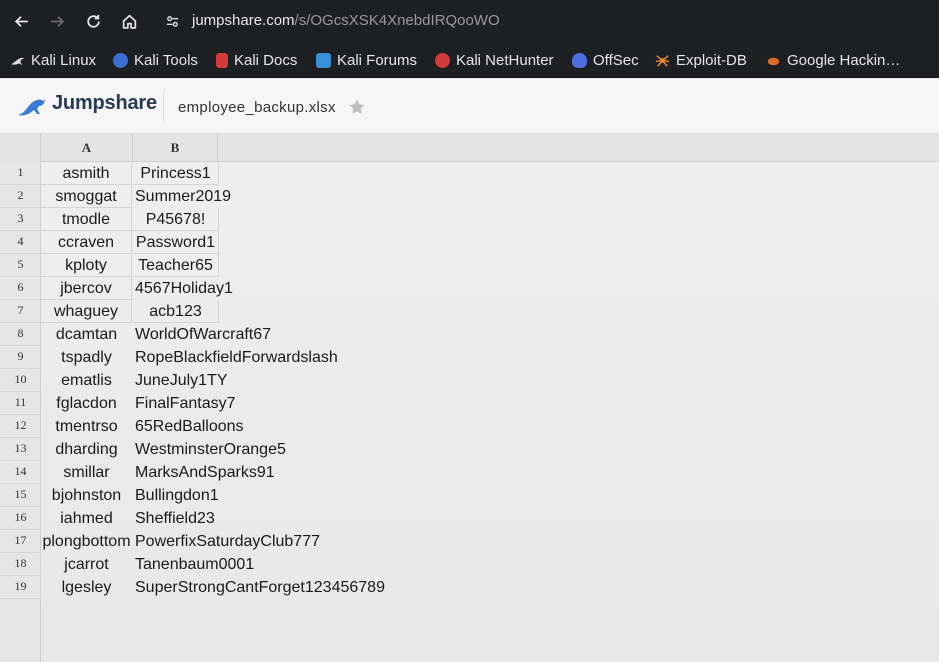  Describe the element at coordinates (86, 449) in the screenshot. I see `cell-username: dharding` at that location.